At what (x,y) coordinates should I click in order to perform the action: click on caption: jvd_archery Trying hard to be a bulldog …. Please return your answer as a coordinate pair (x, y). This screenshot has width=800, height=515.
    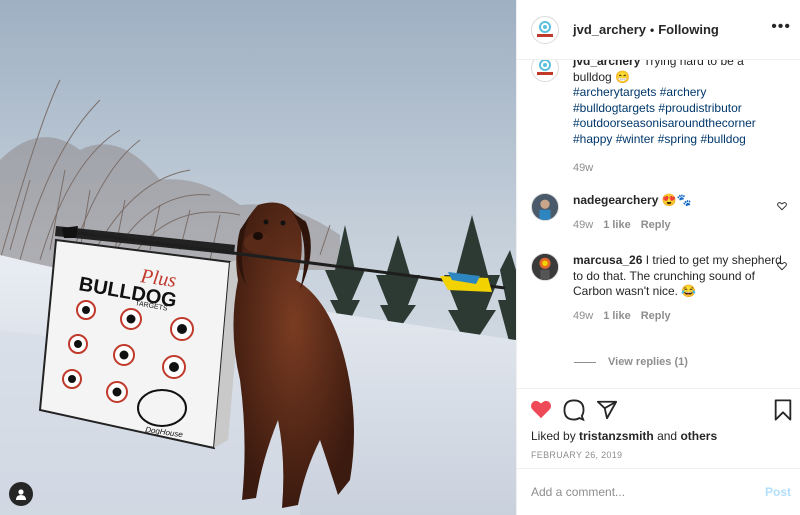
    Looking at the image, I should click on (661, 117).